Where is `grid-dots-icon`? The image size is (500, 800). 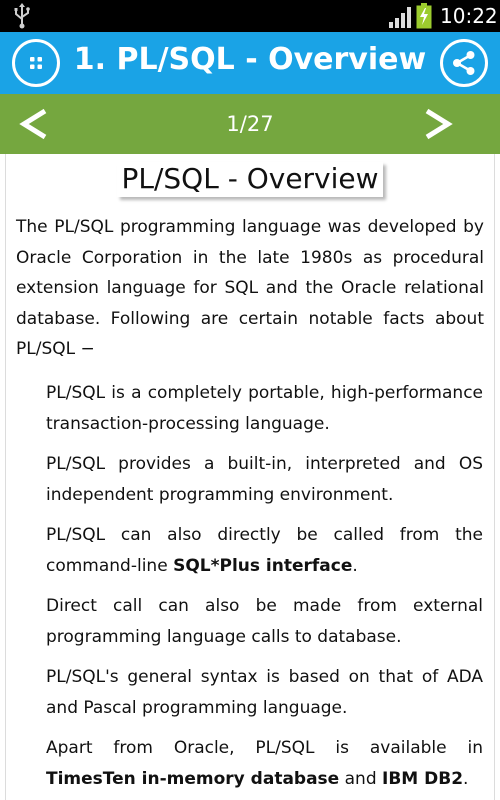 grid-dots-icon is located at coordinates (36, 63).